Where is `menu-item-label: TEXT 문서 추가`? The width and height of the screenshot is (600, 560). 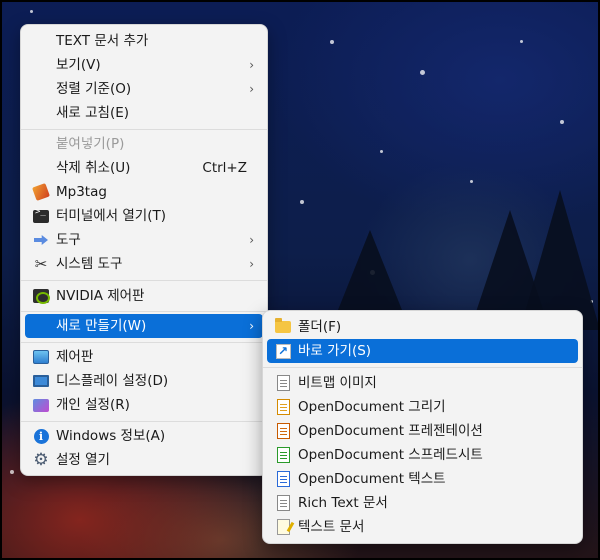
menu-item-label: TEXT 문서 추가 is located at coordinates (102, 41).